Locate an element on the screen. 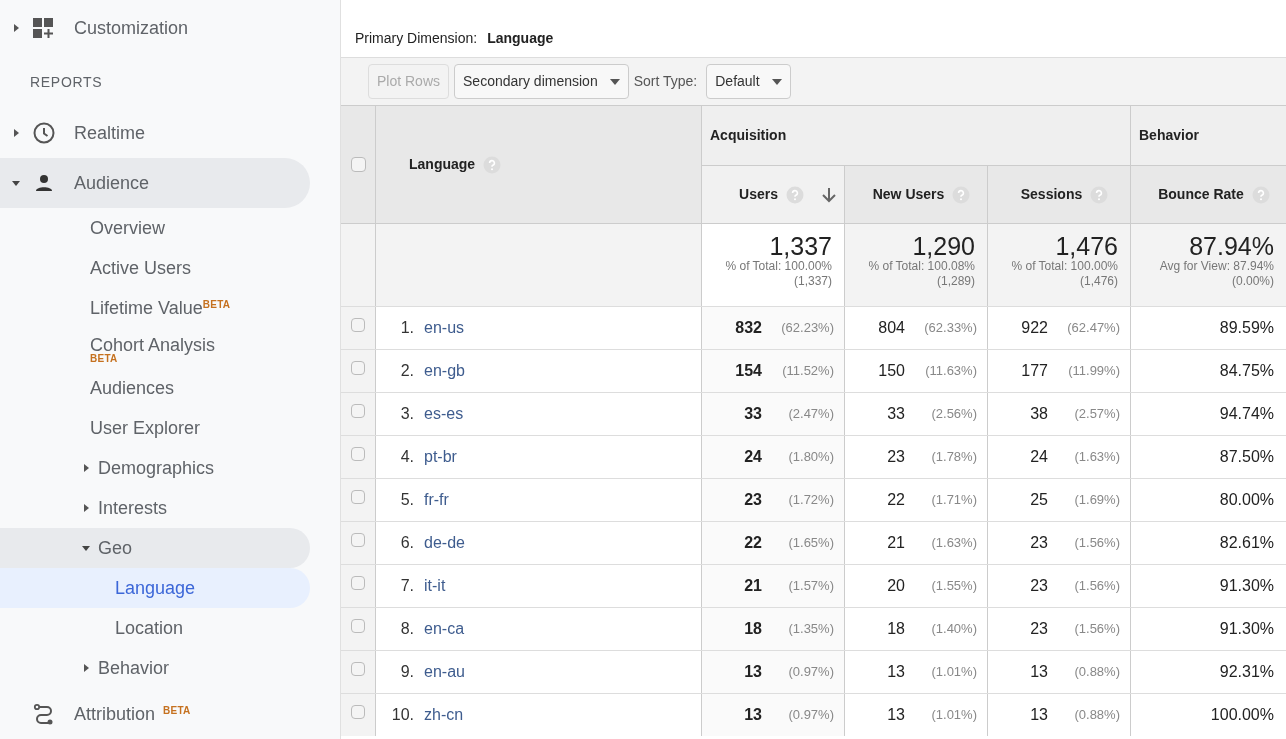 This screenshot has width=1286, height=739. cell-value: 94.74% is located at coordinates (1246, 414).